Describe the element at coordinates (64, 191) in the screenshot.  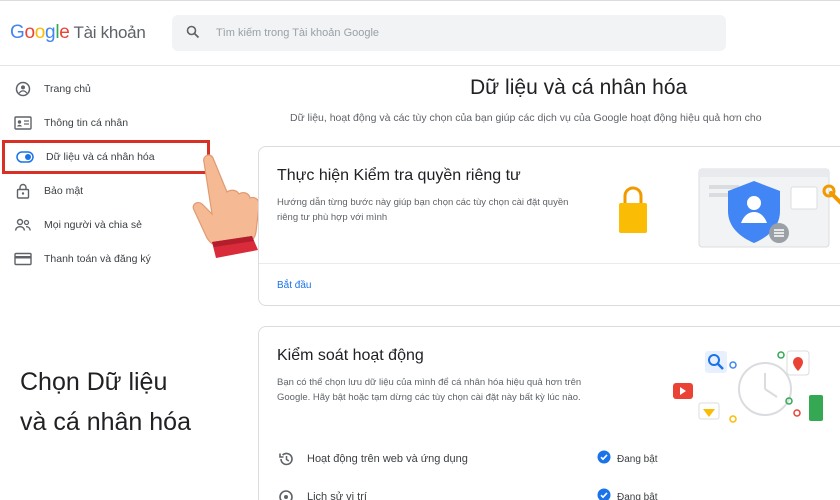
I see `sidebar-item-label: Bảo mật` at that location.